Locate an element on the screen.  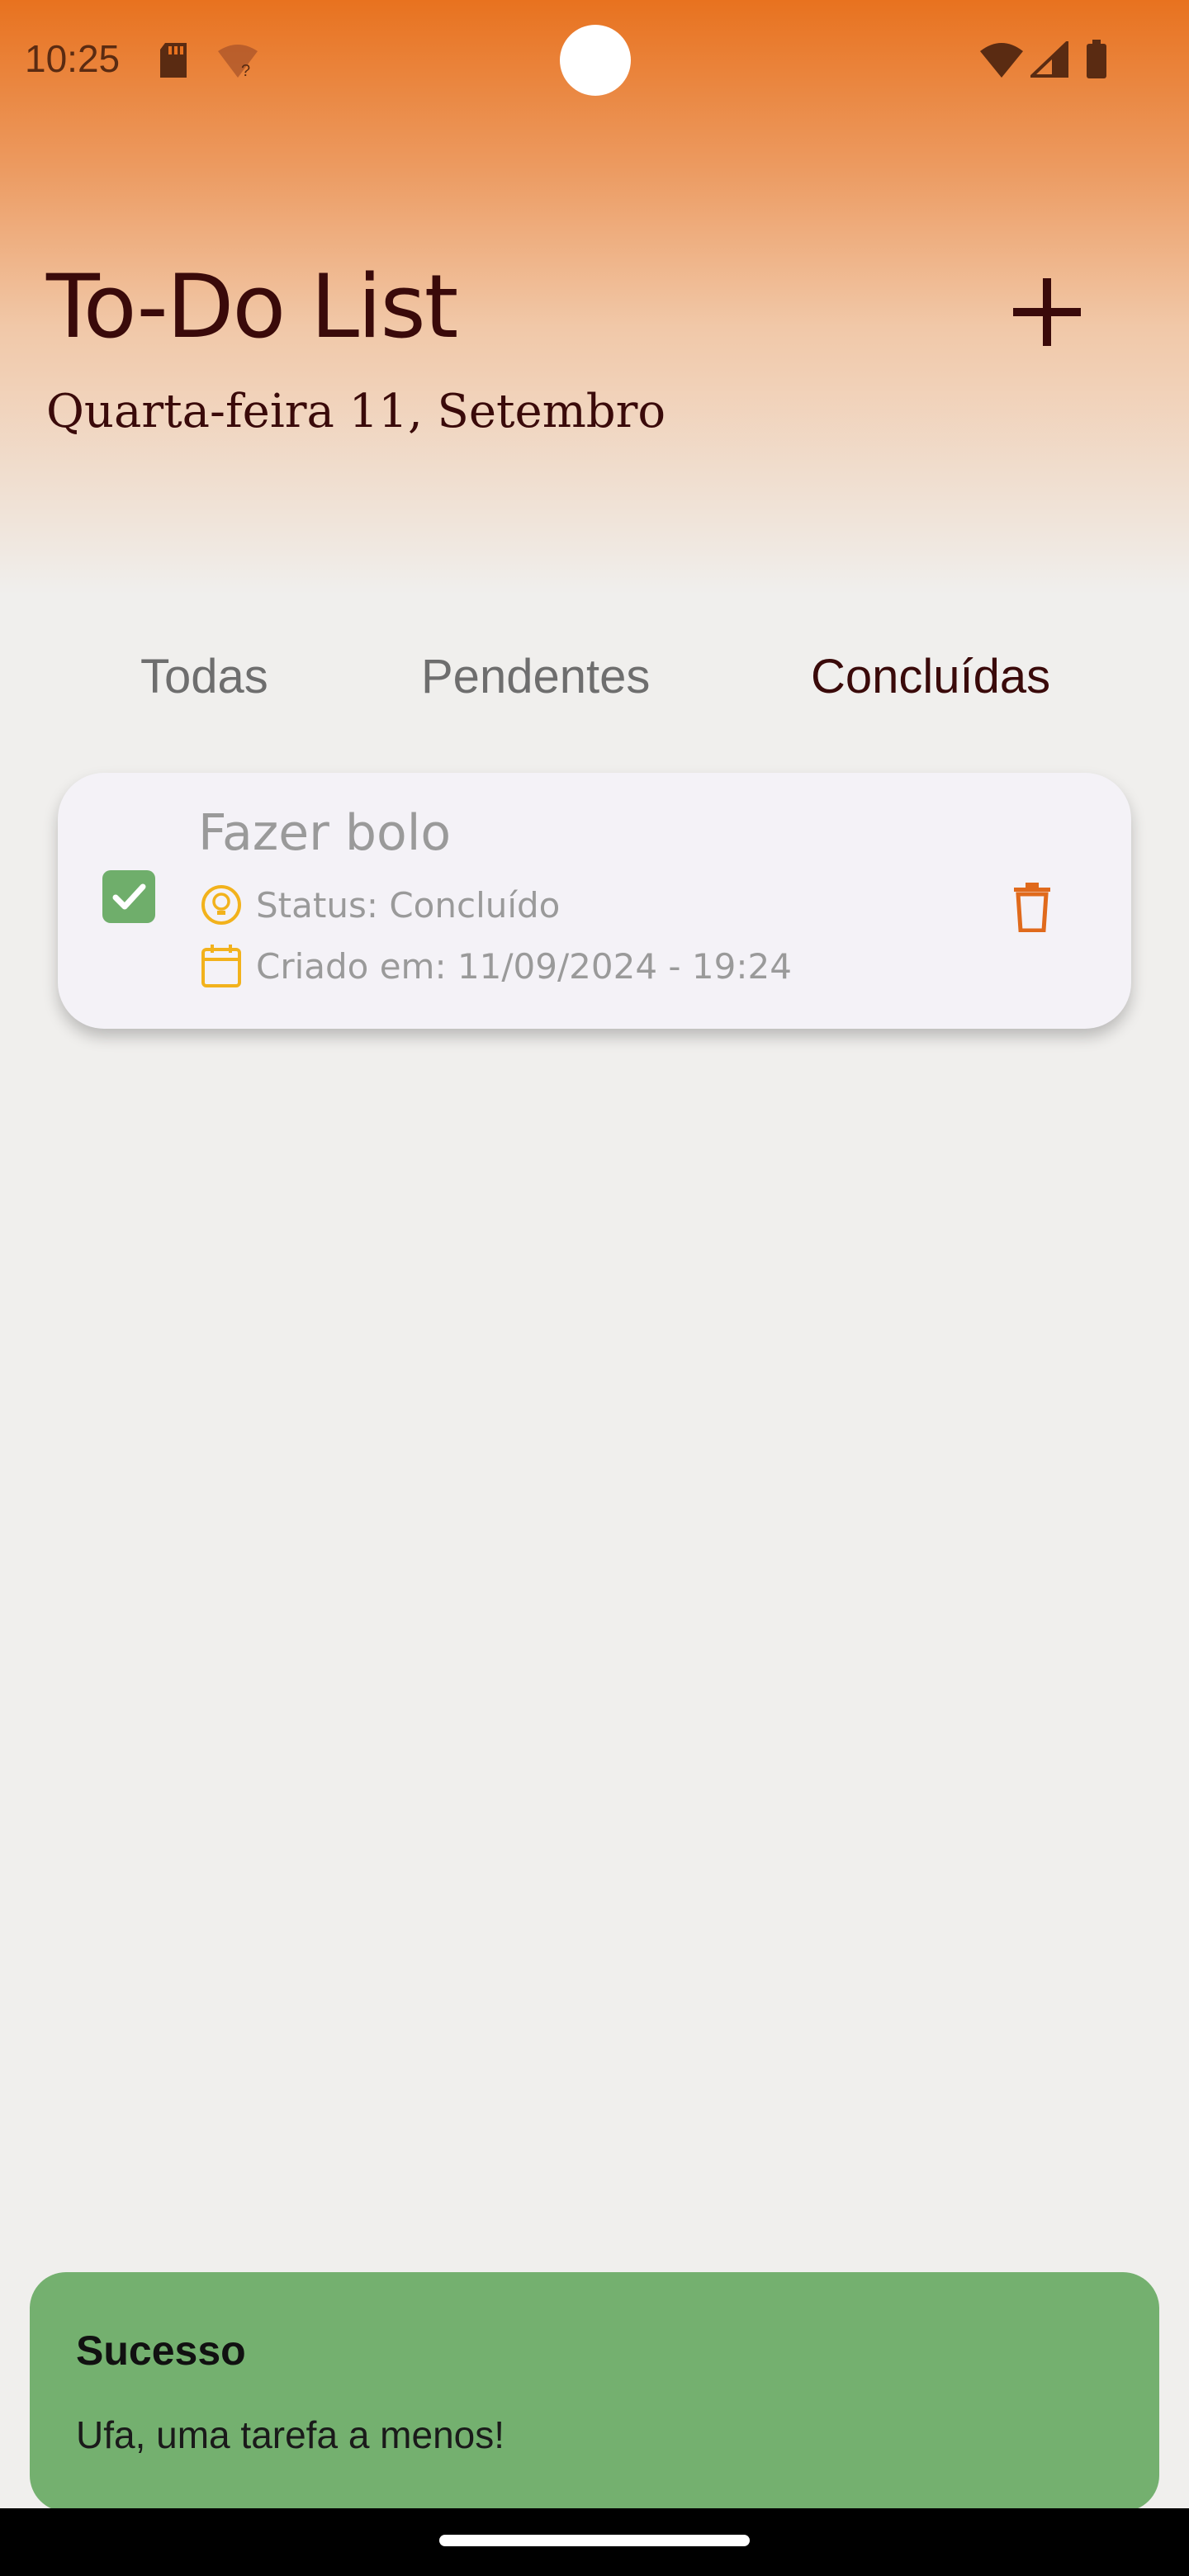
date-subtitle: Quarta-feira 11, Setembro is located at coordinates (356, 411).